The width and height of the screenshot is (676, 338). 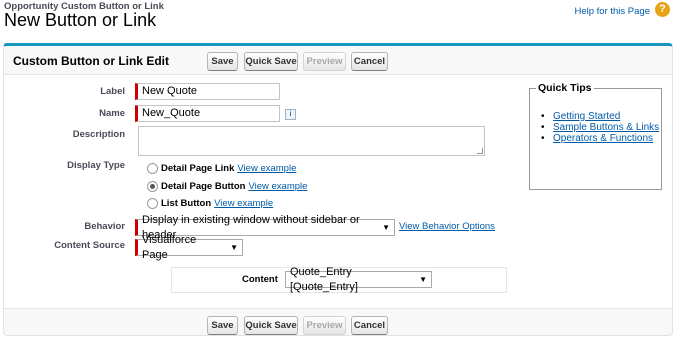 I want to click on name-input: New_Quote, so click(x=207, y=113).